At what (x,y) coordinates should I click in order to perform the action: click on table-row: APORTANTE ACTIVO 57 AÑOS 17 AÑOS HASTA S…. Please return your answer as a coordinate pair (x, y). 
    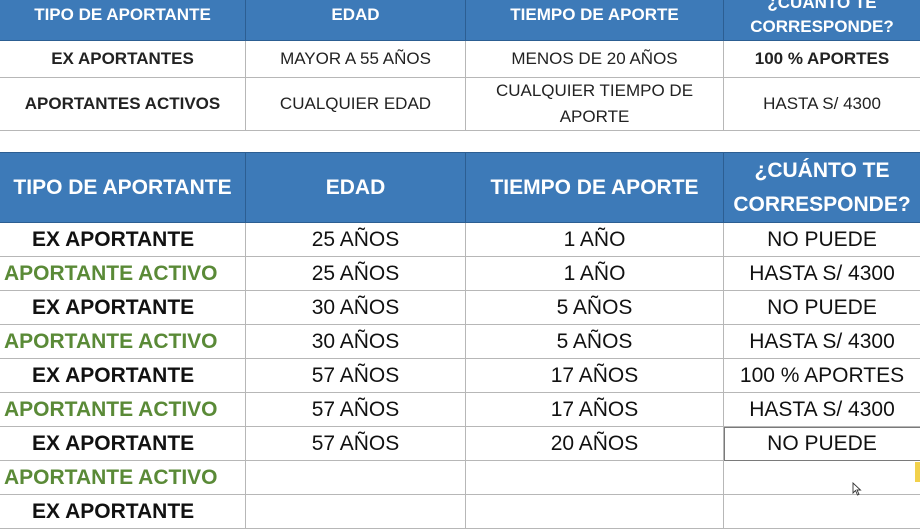
    Looking at the image, I should click on (460, 410).